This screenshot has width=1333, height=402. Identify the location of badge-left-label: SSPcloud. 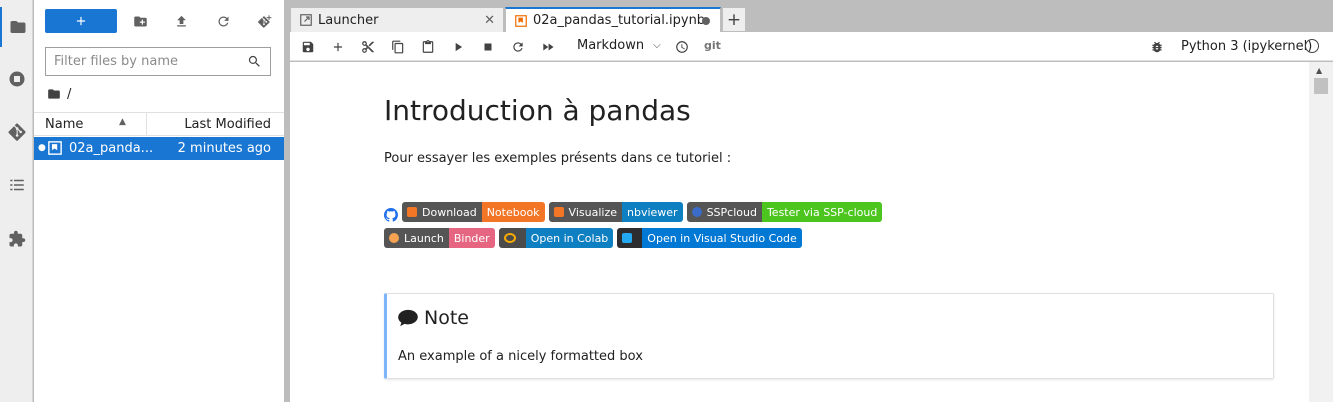
(731, 212).